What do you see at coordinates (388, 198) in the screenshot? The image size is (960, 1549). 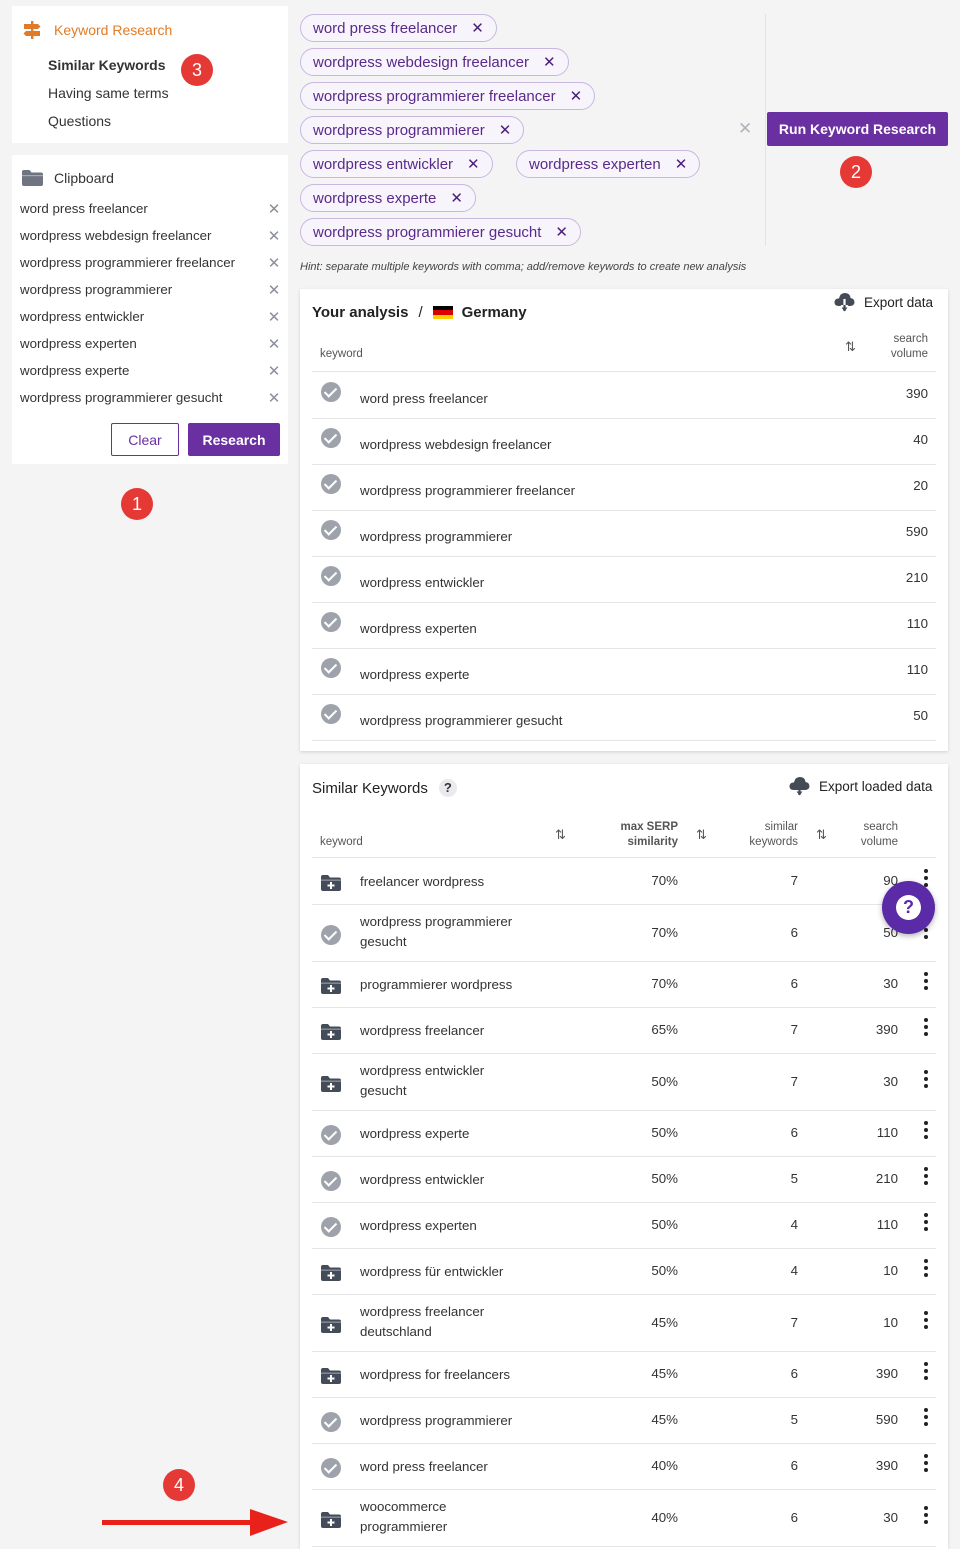 I see `keyword-chip: wordpress experte ✕` at bounding box center [388, 198].